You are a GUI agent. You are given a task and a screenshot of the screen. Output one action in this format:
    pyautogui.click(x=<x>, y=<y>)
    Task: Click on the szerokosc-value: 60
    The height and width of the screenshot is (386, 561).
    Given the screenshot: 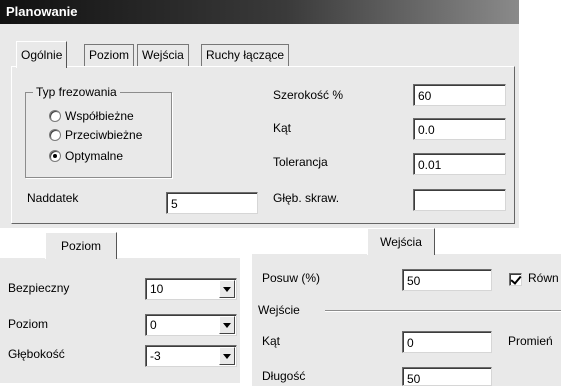 What is the action you would take?
    pyautogui.click(x=425, y=96)
    